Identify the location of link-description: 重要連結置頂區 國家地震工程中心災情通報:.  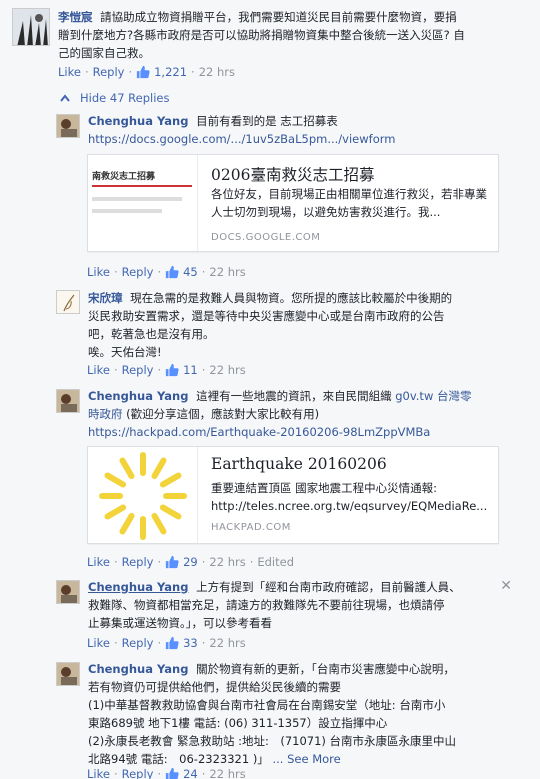
(324, 488).